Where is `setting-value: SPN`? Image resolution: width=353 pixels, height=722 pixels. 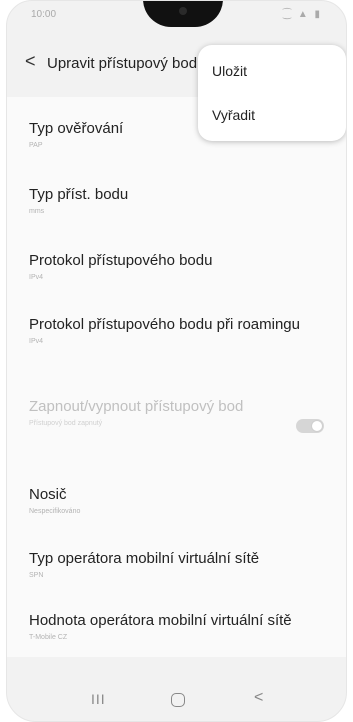
setting-value: SPN is located at coordinates (36, 575).